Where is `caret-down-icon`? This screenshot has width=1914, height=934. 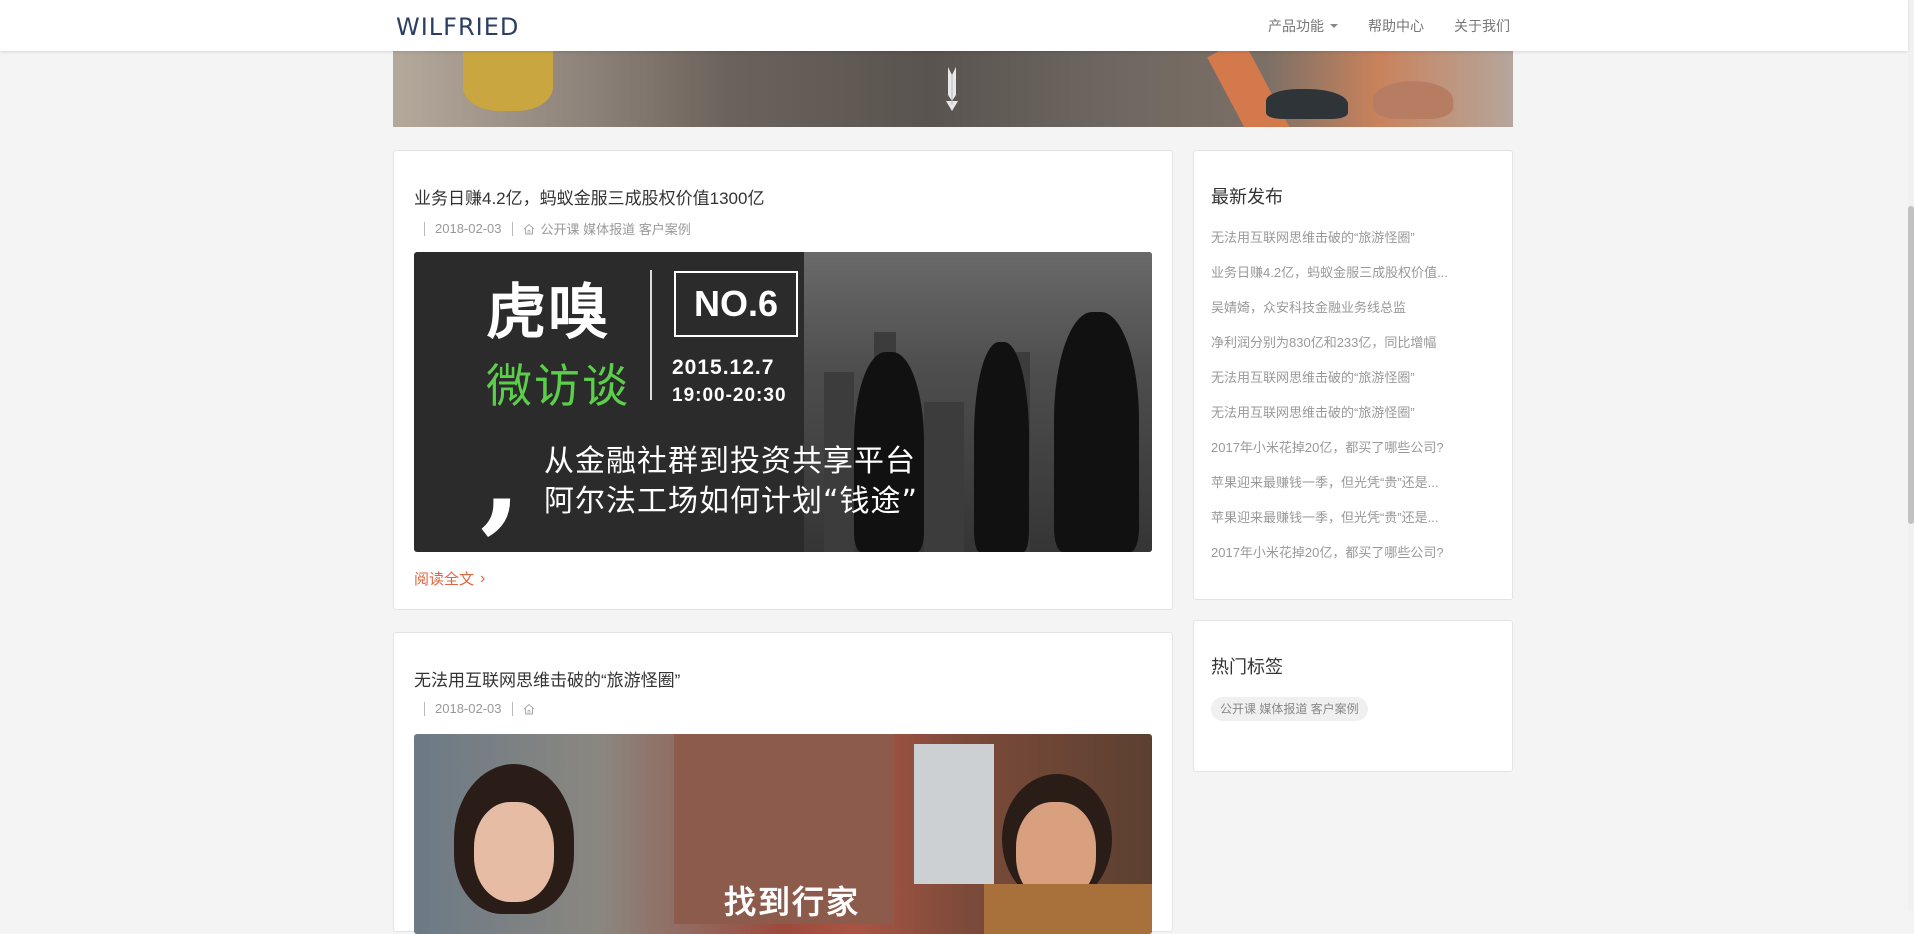
caret-down-icon is located at coordinates (1334, 25).